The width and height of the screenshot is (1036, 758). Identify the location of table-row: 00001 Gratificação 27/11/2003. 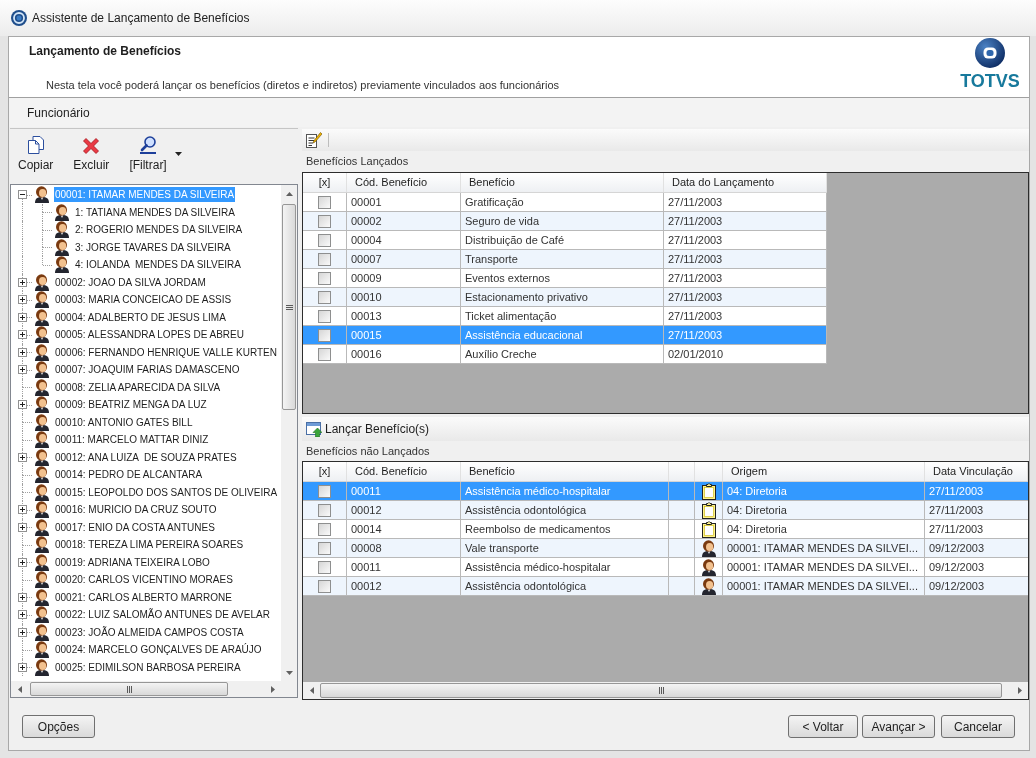
(565, 202).